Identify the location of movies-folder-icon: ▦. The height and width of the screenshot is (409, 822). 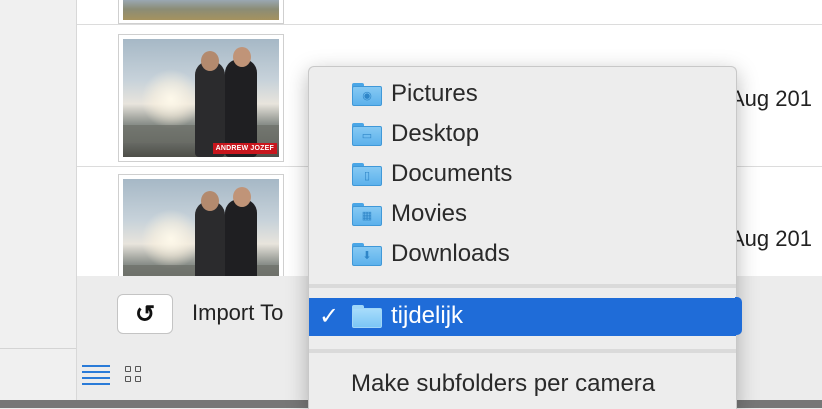
(367, 214).